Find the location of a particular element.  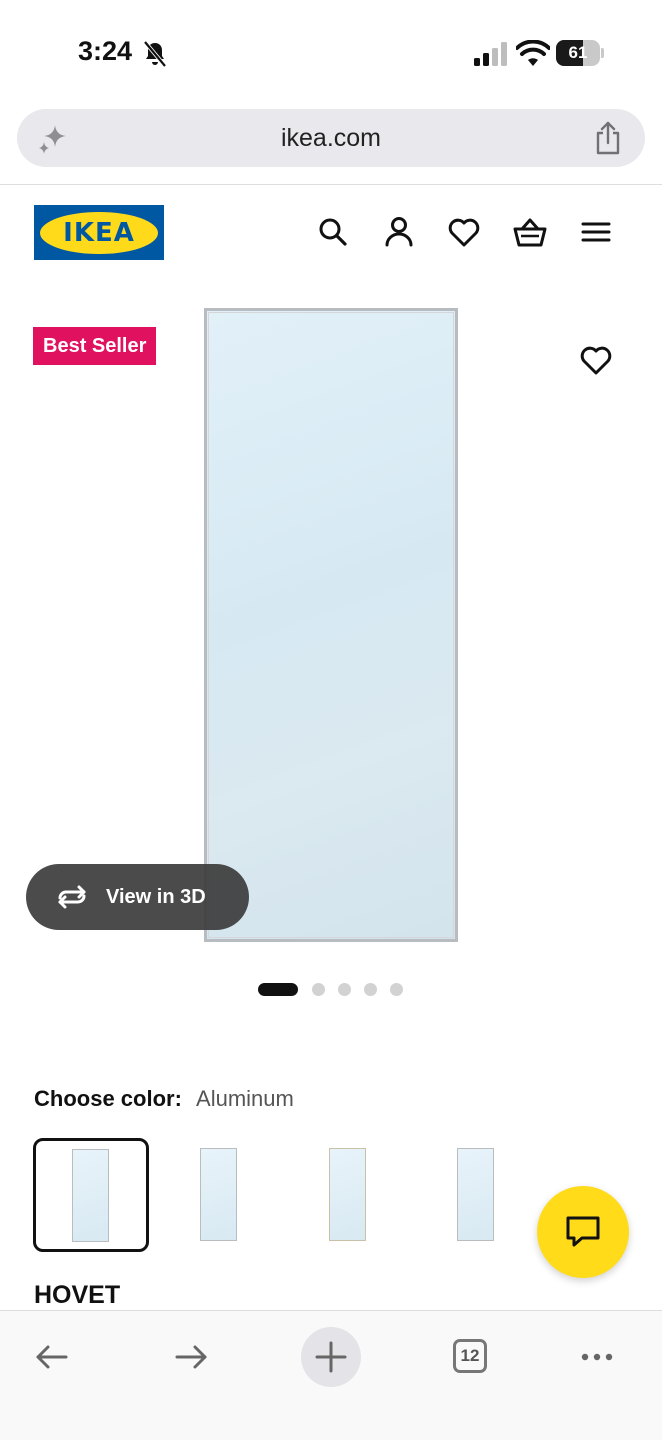

tab-count: 12 is located at coordinates (470, 1356).